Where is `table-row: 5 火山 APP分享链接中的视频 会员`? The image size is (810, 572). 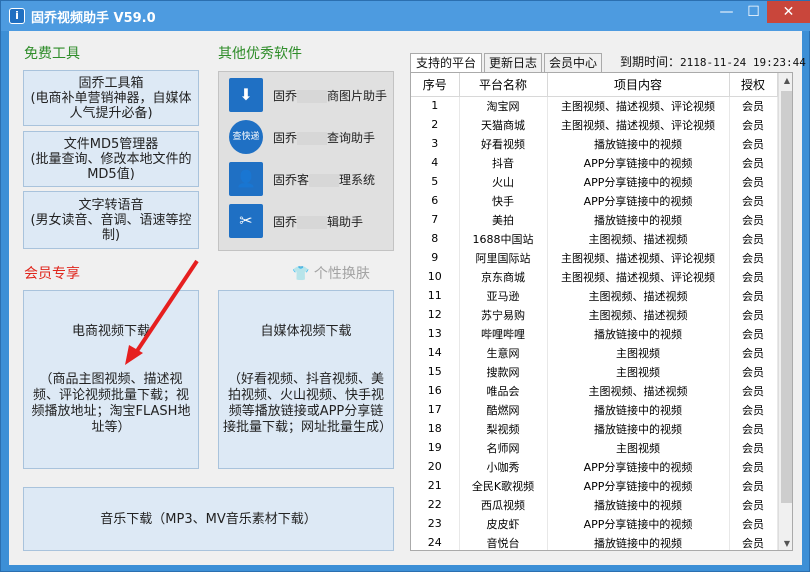 table-row: 5 火山 APP分享链接中的视频 会员 is located at coordinates (594, 181).